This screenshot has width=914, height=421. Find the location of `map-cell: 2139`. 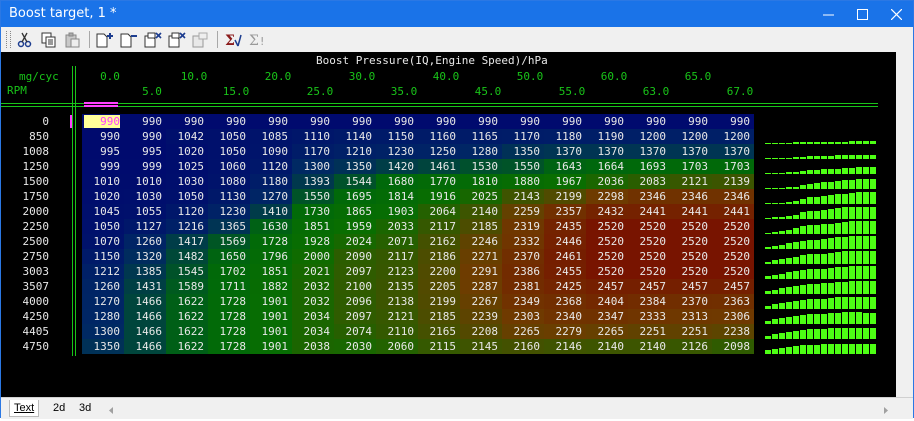

map-cell: 2139 is located at coordinates (732, 181).